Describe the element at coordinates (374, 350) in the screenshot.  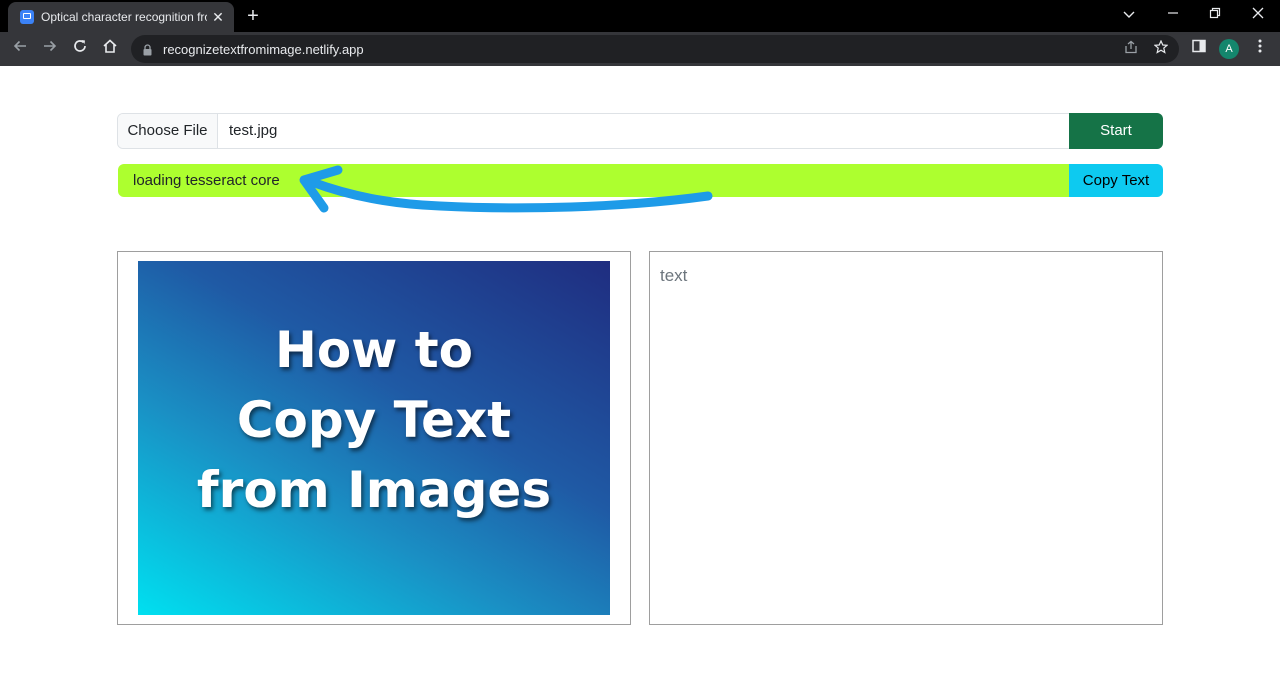
I see `image-text-line: How to` at that location.